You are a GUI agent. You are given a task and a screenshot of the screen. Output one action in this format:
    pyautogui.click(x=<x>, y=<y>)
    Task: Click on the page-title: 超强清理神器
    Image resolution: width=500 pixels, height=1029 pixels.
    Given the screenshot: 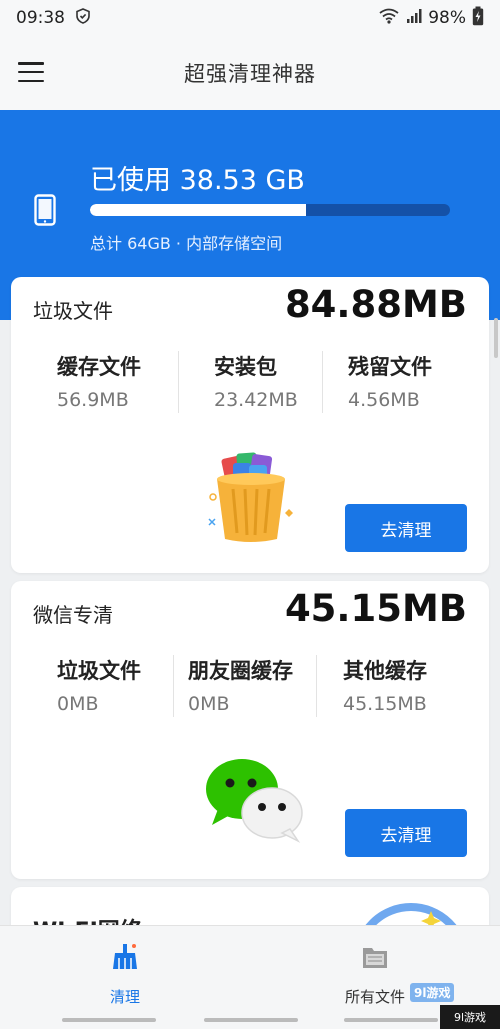 What is the action you would take?
    pyautogui.click(x=250, y=74)
    